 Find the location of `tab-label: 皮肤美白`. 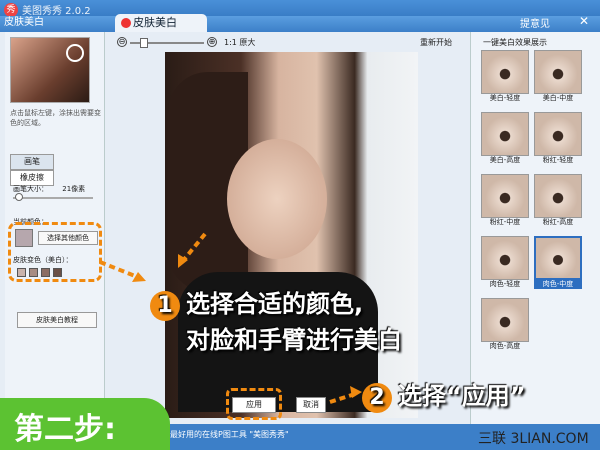

tab-label: 皮肤美白 is located at coordinates (155, 22).